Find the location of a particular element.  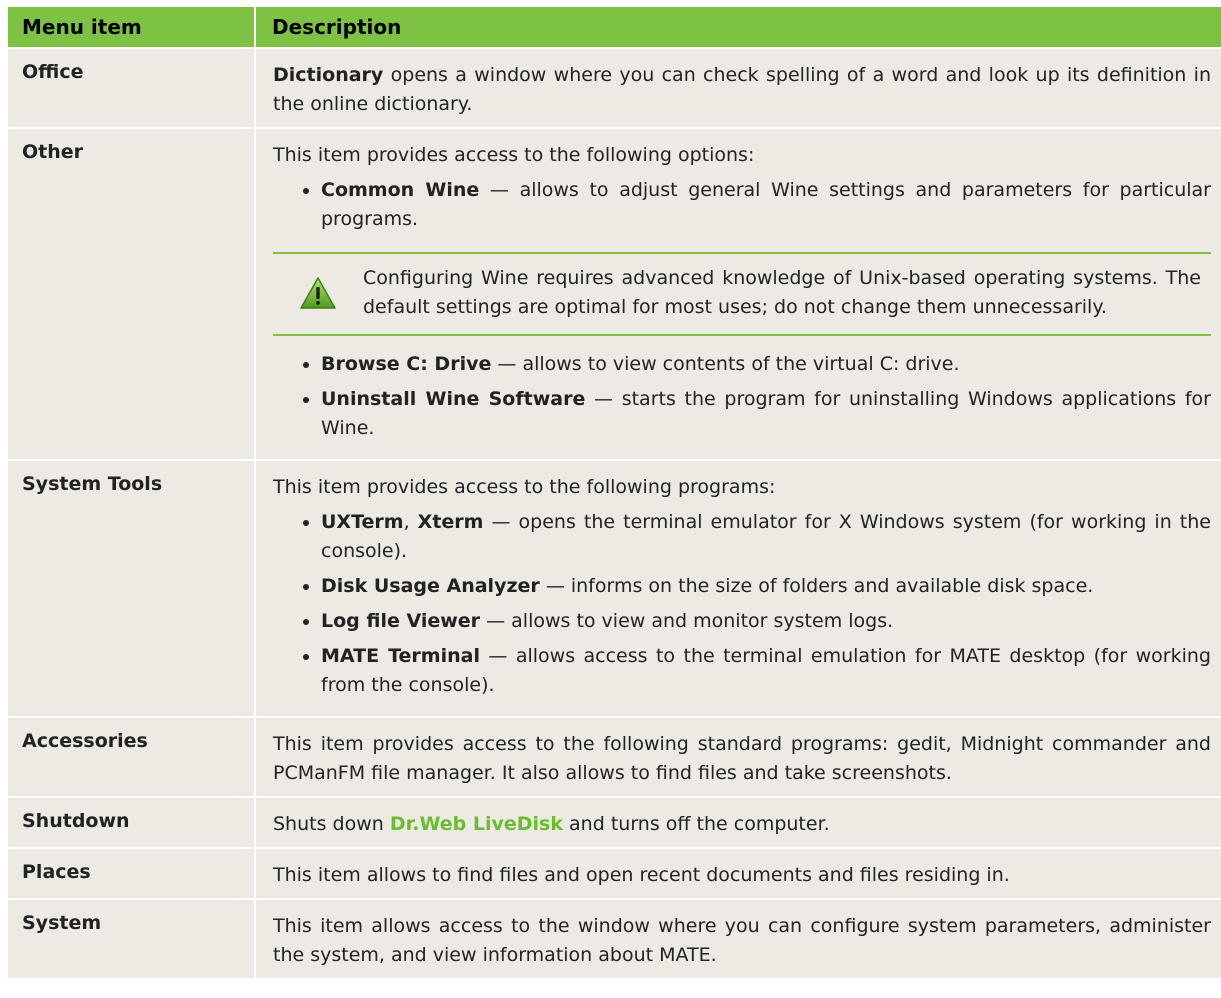

header-menu-item: Menu item is located at coordinates (132, 27).